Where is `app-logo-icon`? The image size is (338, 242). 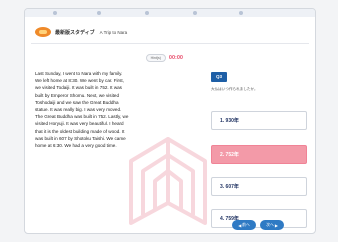
app-logo-icon is located at coordinates (43, 32).